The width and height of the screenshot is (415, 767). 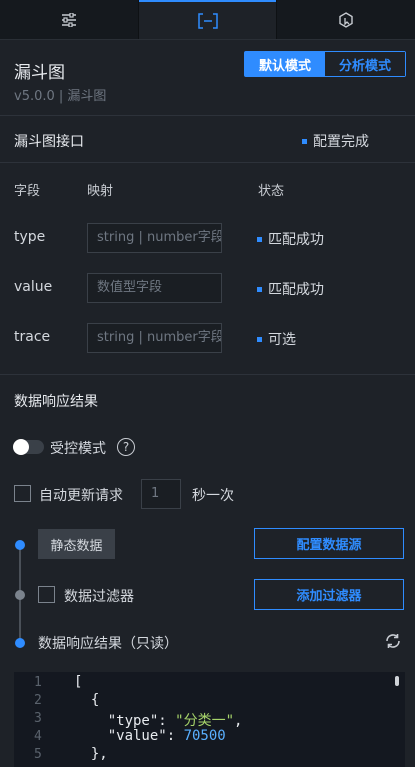 I want to click on interface-section: 漏斗图接口 配置完成, so click(x=207, y=140).